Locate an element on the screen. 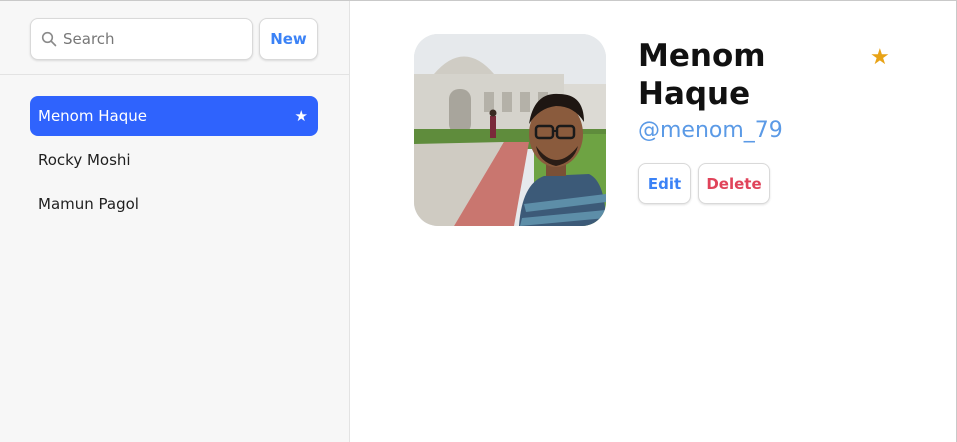  contact-item-label: Rocky Moshi is located at coordinates (84, 160).